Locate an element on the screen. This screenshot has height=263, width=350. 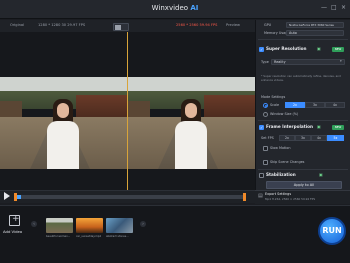
close-button: × is located at coordinates (343, 7).